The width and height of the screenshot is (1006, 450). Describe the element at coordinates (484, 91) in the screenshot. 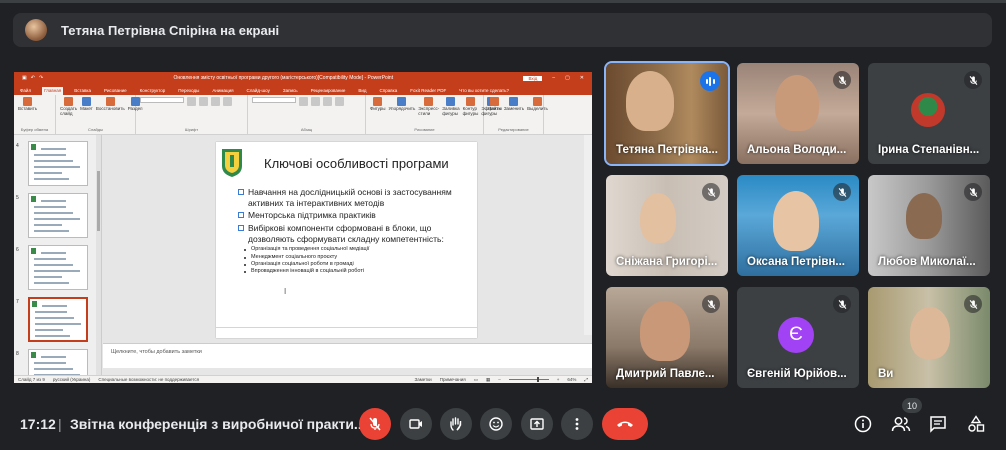

I see `ppt-tab: Что вы хотите сделать?` at that location.